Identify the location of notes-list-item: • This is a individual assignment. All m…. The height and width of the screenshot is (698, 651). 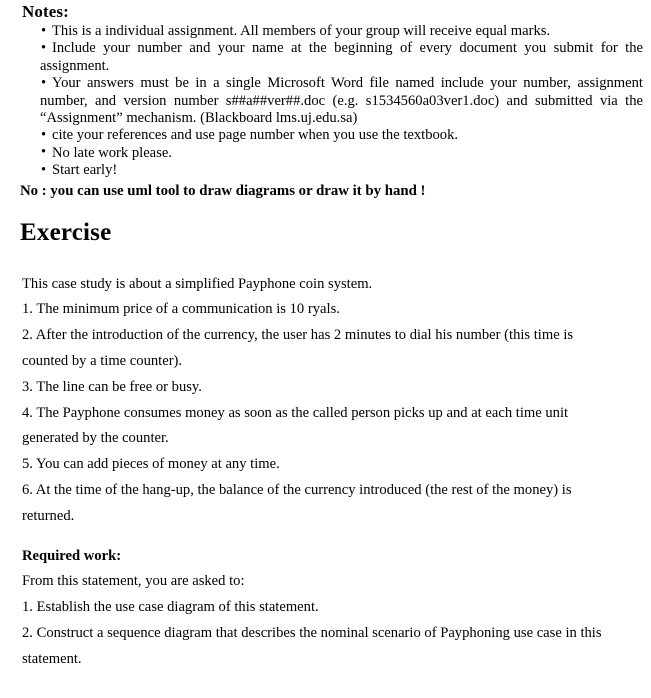
(325, 31).